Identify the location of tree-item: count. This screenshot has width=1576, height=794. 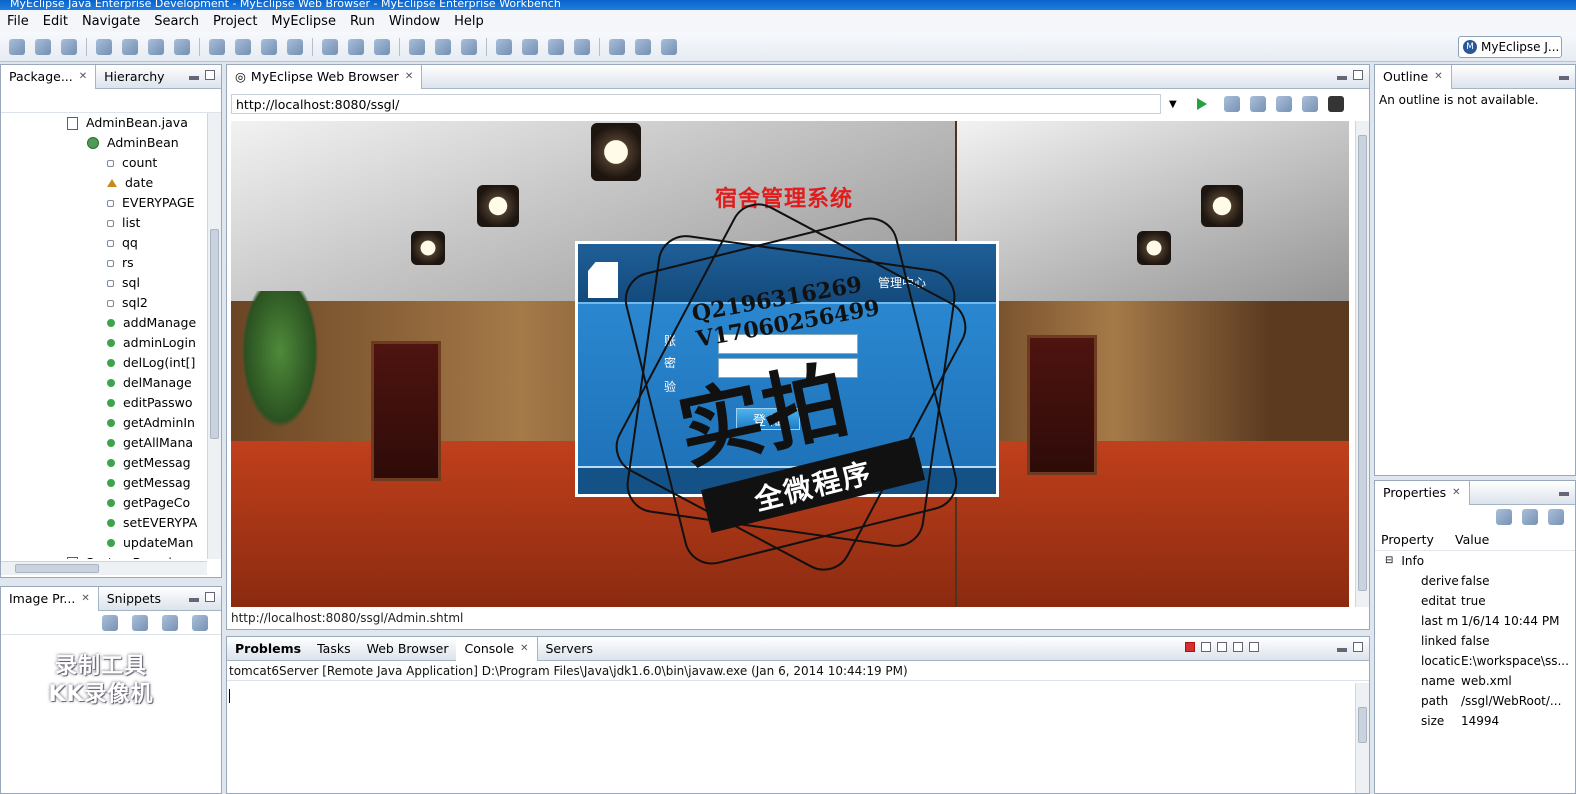
(104, 163).